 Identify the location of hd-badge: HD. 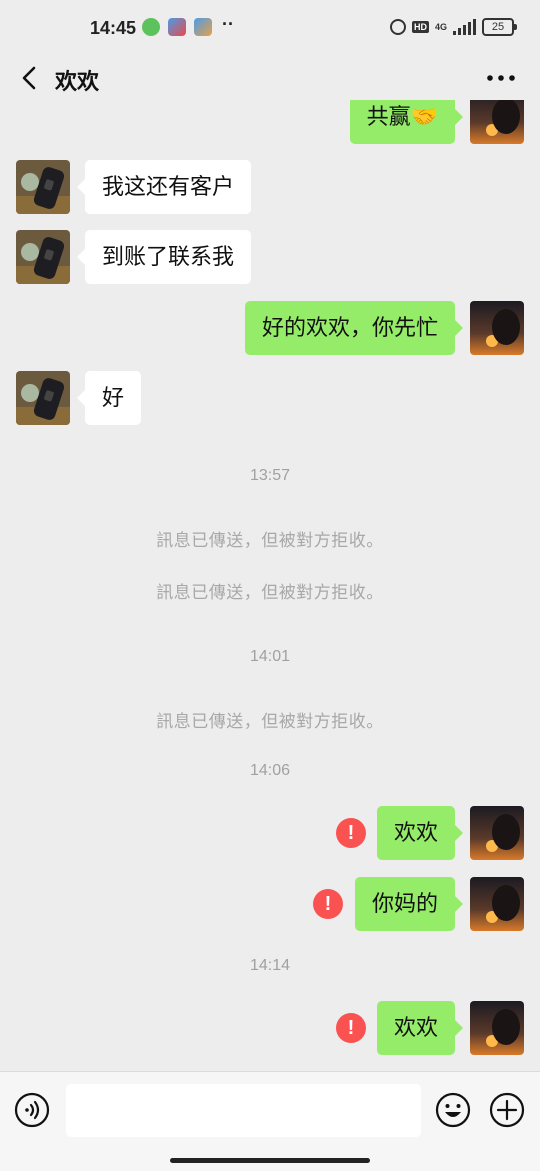
(420, 27).